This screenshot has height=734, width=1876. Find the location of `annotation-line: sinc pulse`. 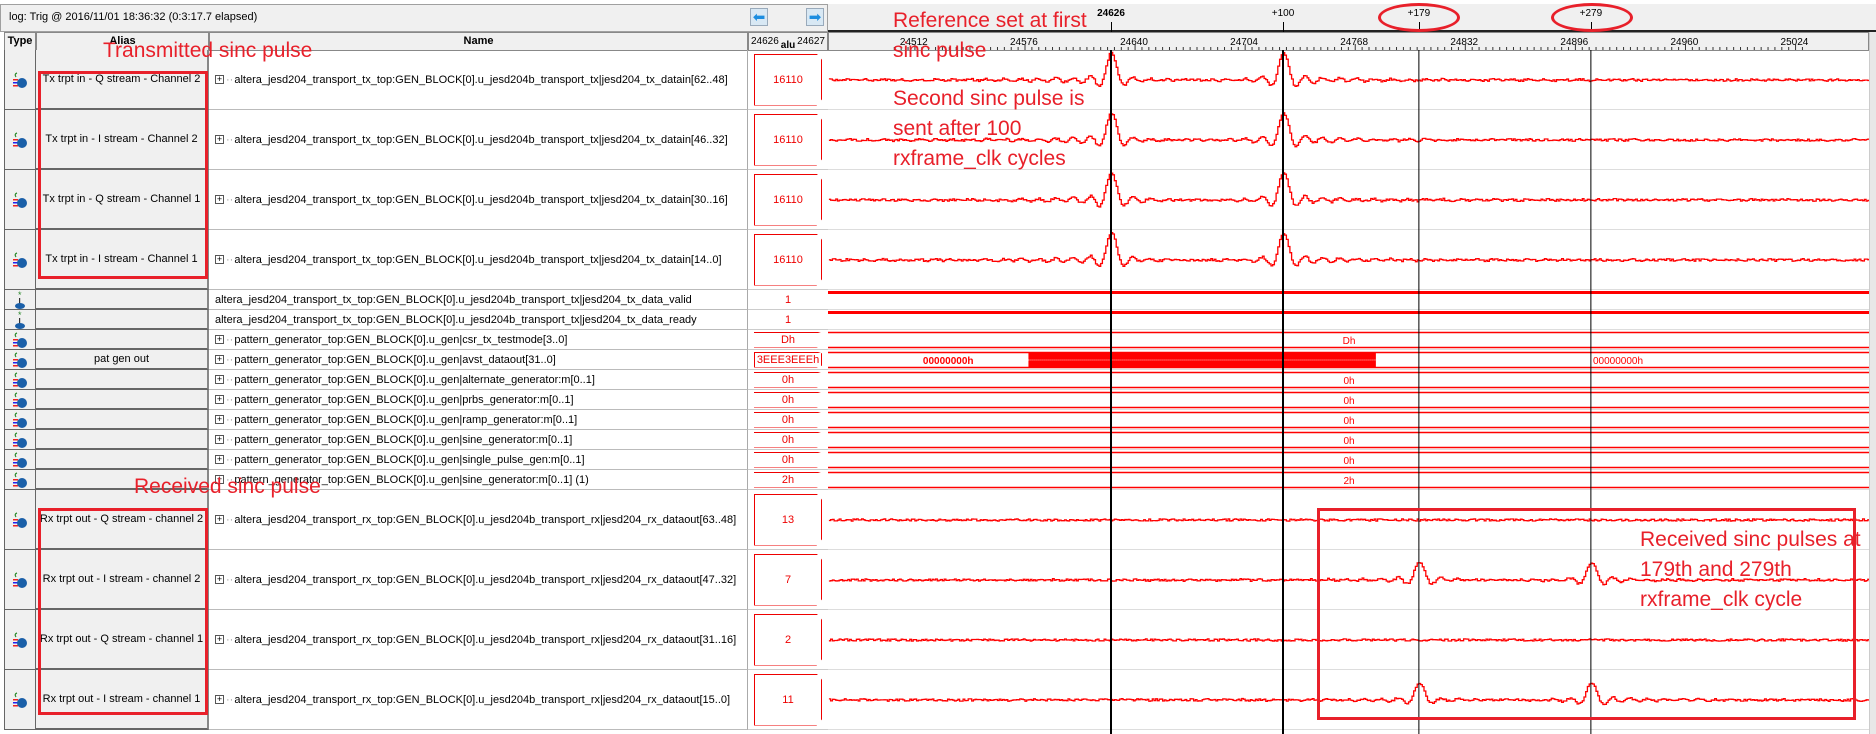

annotation-line: sinc pulse is located at coordinates (940, 50).